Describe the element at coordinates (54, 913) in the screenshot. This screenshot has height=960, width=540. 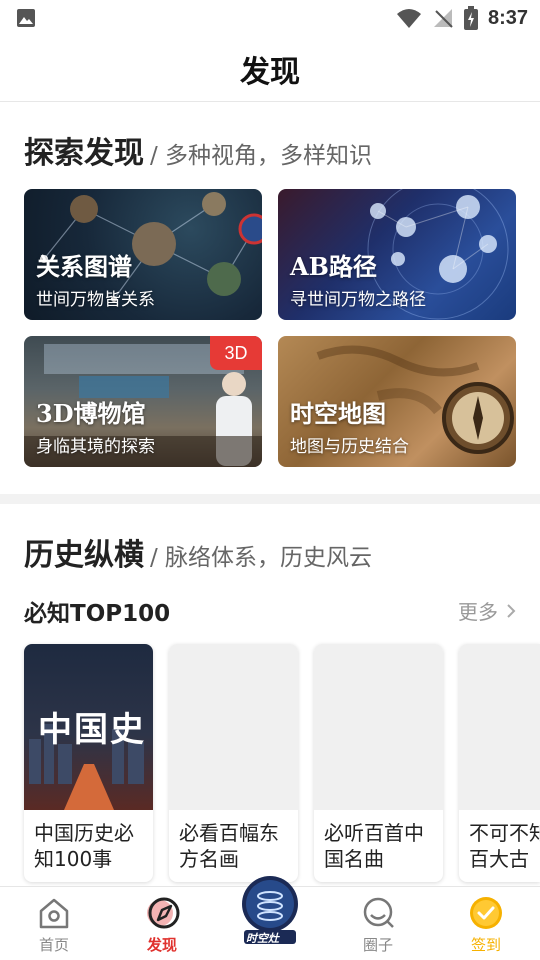
I see `home-icon` at that location.